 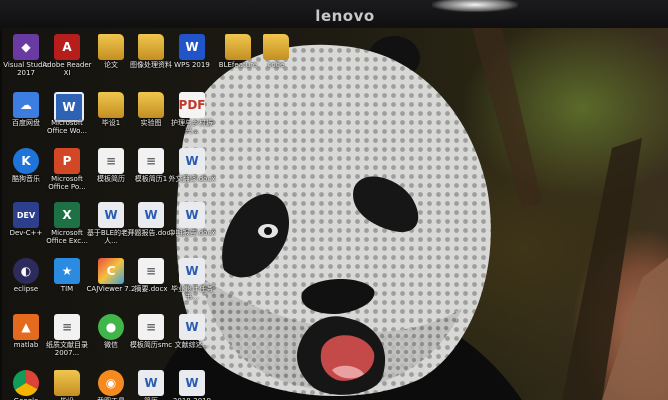 What do you see at coordinates (26, 105) in the screenshot?
I see `baidu-netdisk-icon: ☁` at bounding box center [26, 105].